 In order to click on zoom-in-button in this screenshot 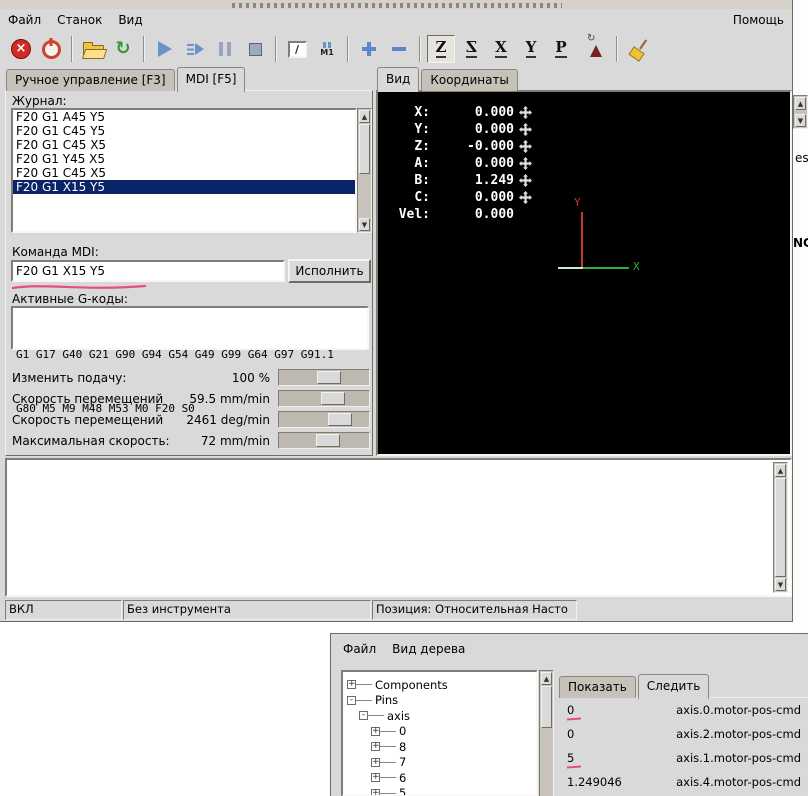, I will do `click(369, 49)`.